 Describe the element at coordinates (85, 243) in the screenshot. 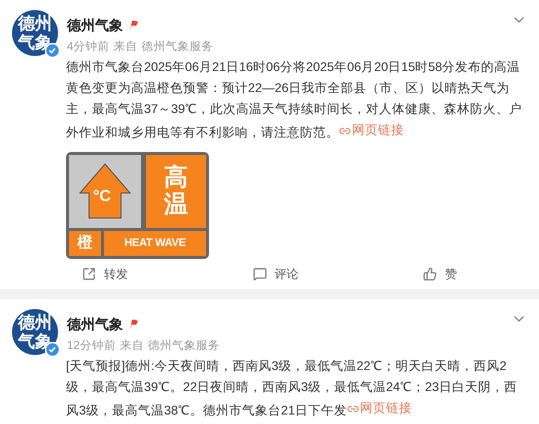

I see `warning-level: 橙` at that location.